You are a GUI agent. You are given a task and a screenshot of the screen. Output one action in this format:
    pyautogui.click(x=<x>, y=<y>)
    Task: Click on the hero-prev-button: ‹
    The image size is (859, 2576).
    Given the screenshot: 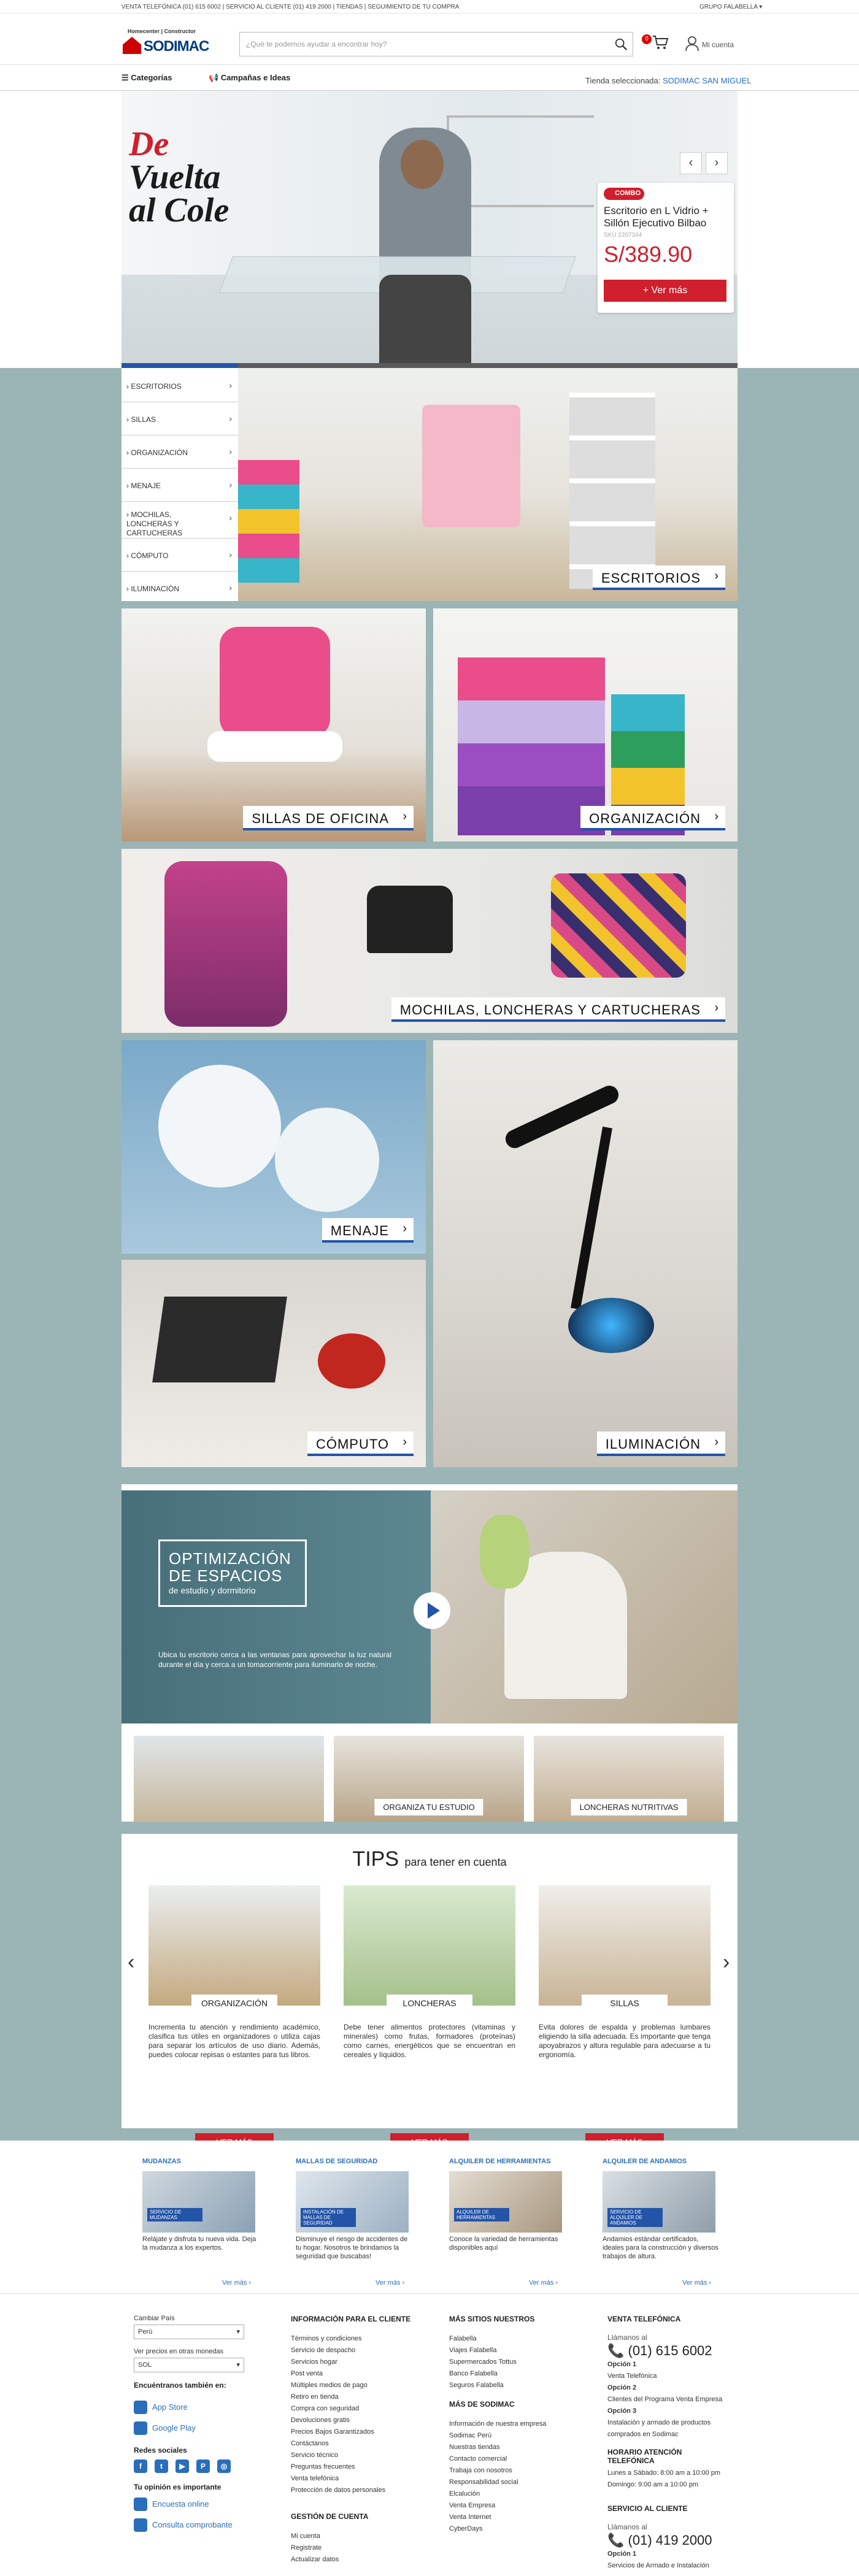 What is the action you would take?
    pyautogui.click(x=691, y=163)
    